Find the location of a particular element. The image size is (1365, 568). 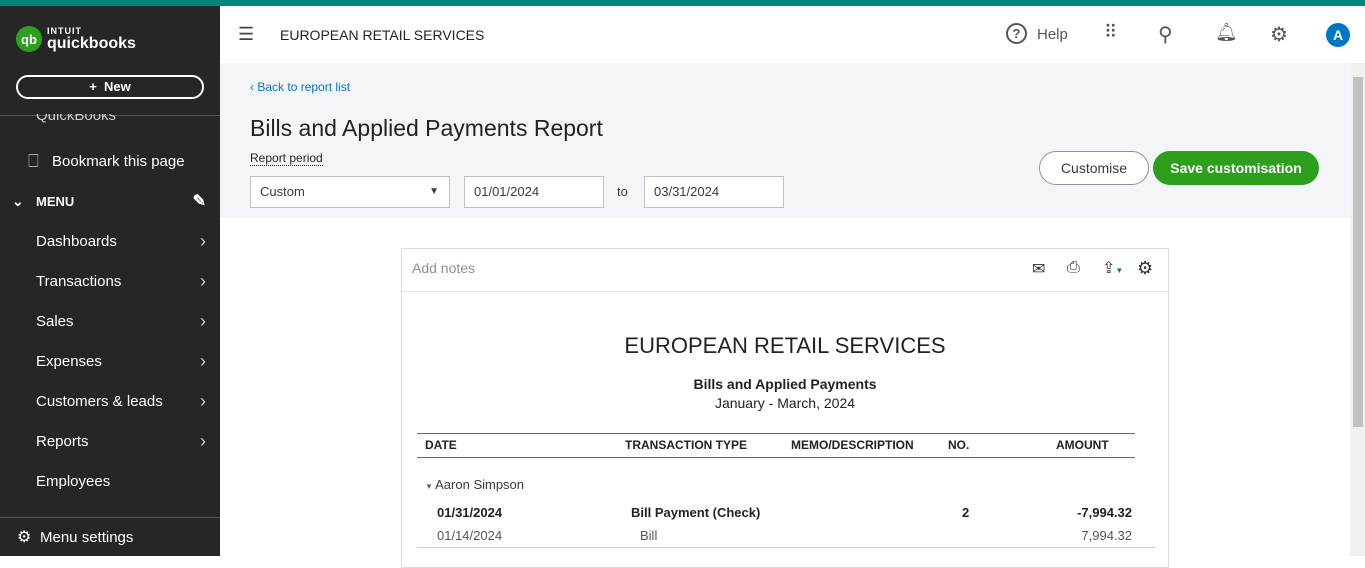

report-date-range: January - March, 2024 is located at coordinates (785, 403).